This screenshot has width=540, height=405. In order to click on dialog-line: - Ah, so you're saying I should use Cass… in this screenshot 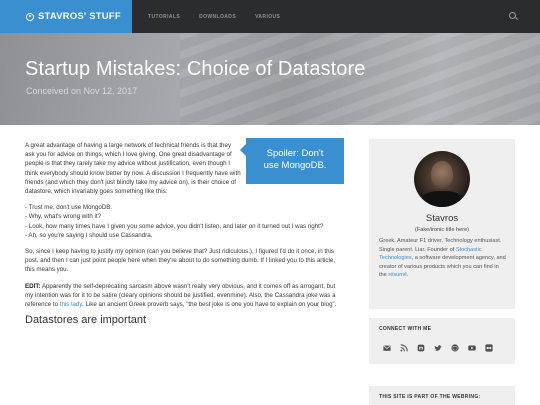, I will do `click(89, 235)`.